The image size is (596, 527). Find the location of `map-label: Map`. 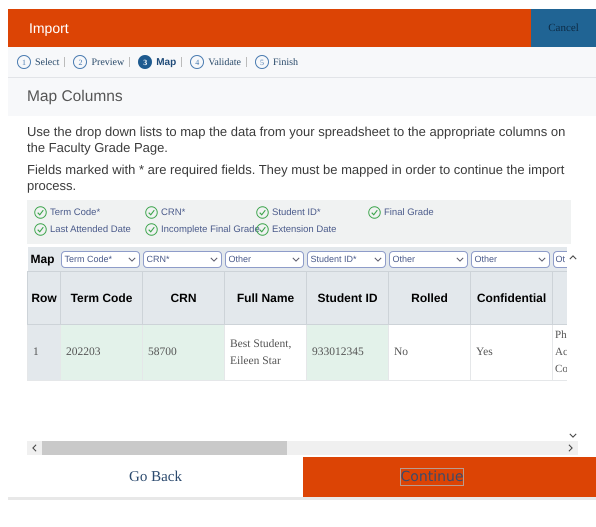

map-label: Map is located at coordinates (44, 259).